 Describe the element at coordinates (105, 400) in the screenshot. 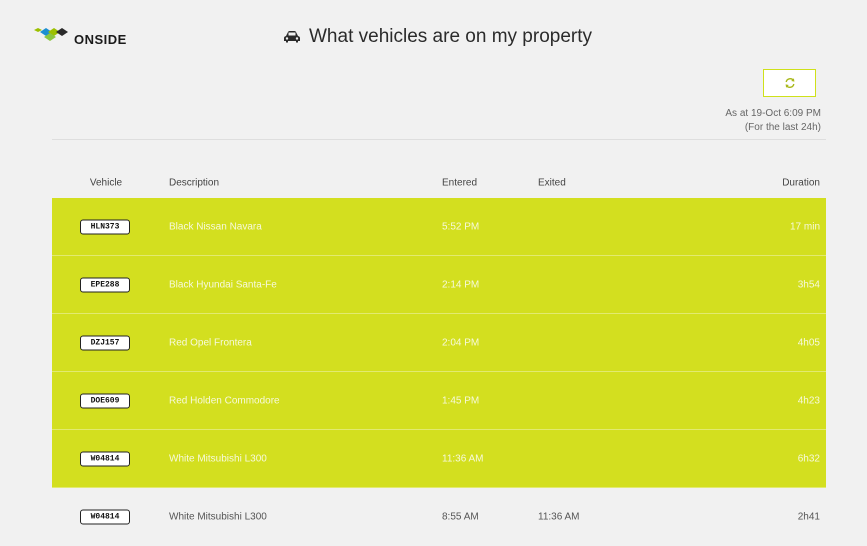

I see `plate-badge: DOE609` at that location.